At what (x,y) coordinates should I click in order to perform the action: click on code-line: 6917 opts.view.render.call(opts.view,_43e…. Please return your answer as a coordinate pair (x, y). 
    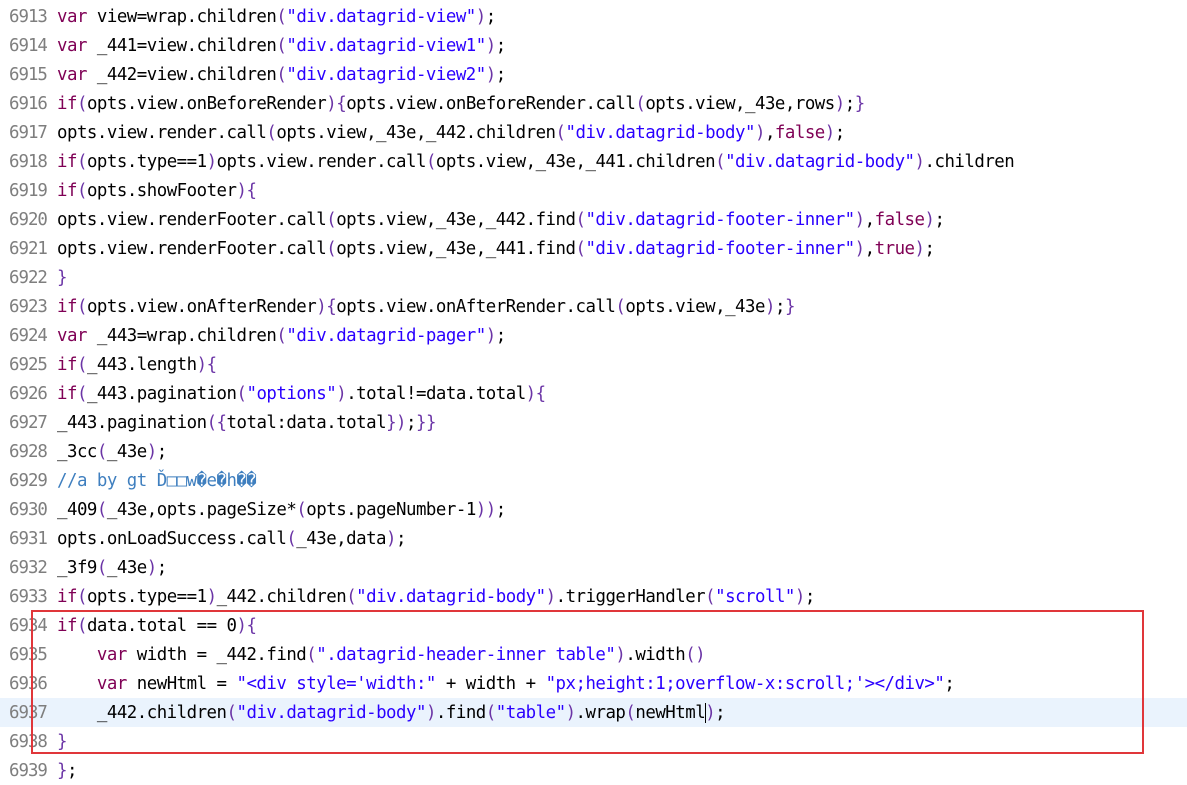
    Looking at the image, I should click on (593, 132).